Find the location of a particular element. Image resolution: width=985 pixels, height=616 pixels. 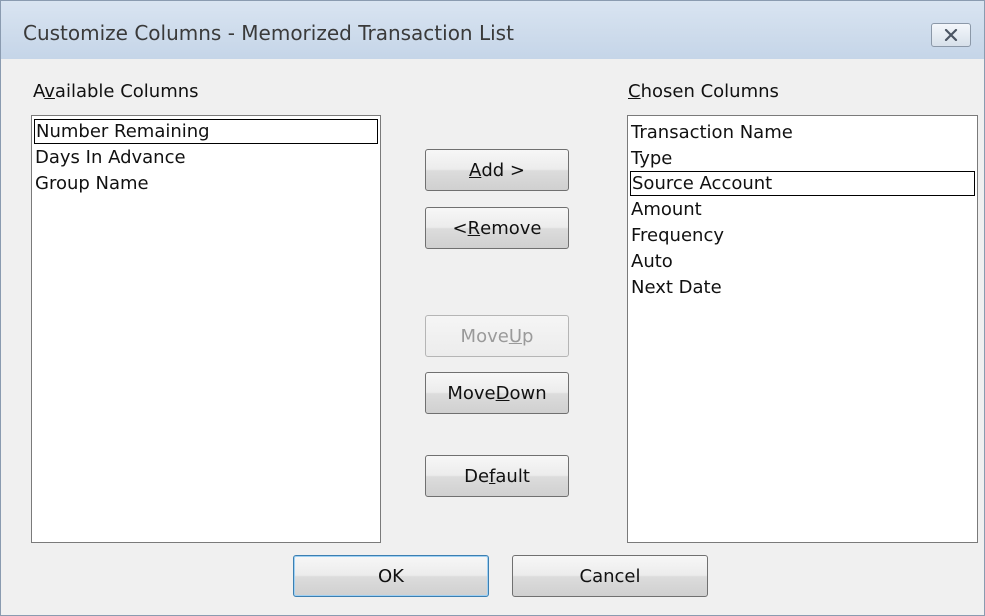

list-item: Frequency is located at coordinates (802, 235).